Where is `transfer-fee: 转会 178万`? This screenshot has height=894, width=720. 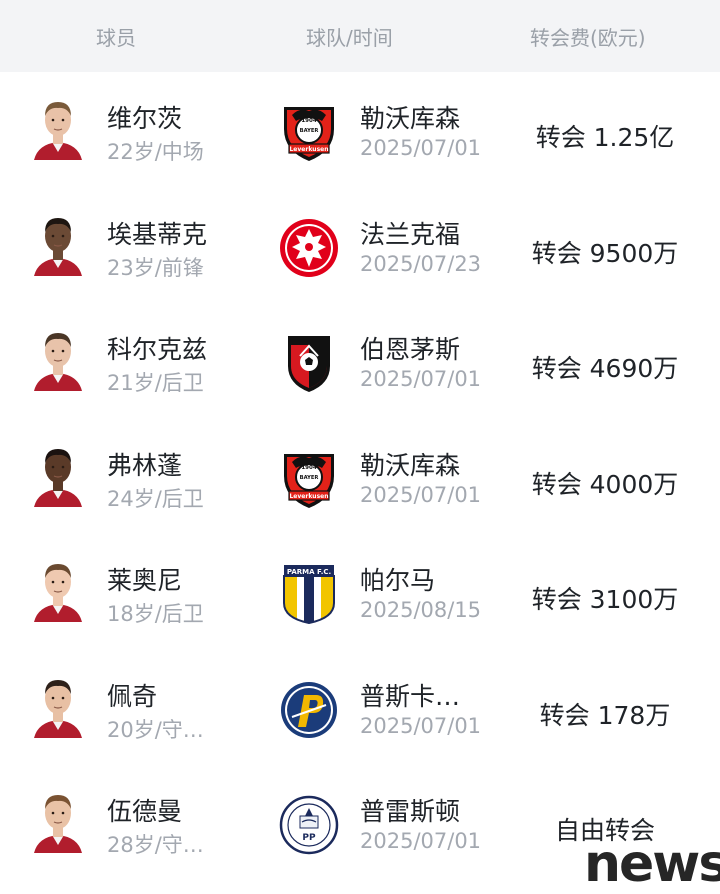 transfer-fee: 转会 178万 is located at coordinates (605, 715).